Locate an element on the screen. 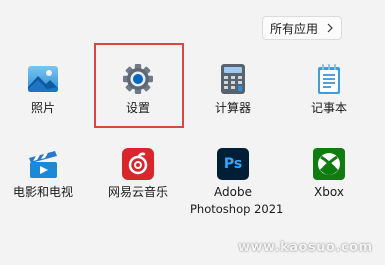 This screenshot has height=265, width=385. app-tile-photoshop: Ps Adobe Photoshop 2021 is located at coordinates (237, 182).